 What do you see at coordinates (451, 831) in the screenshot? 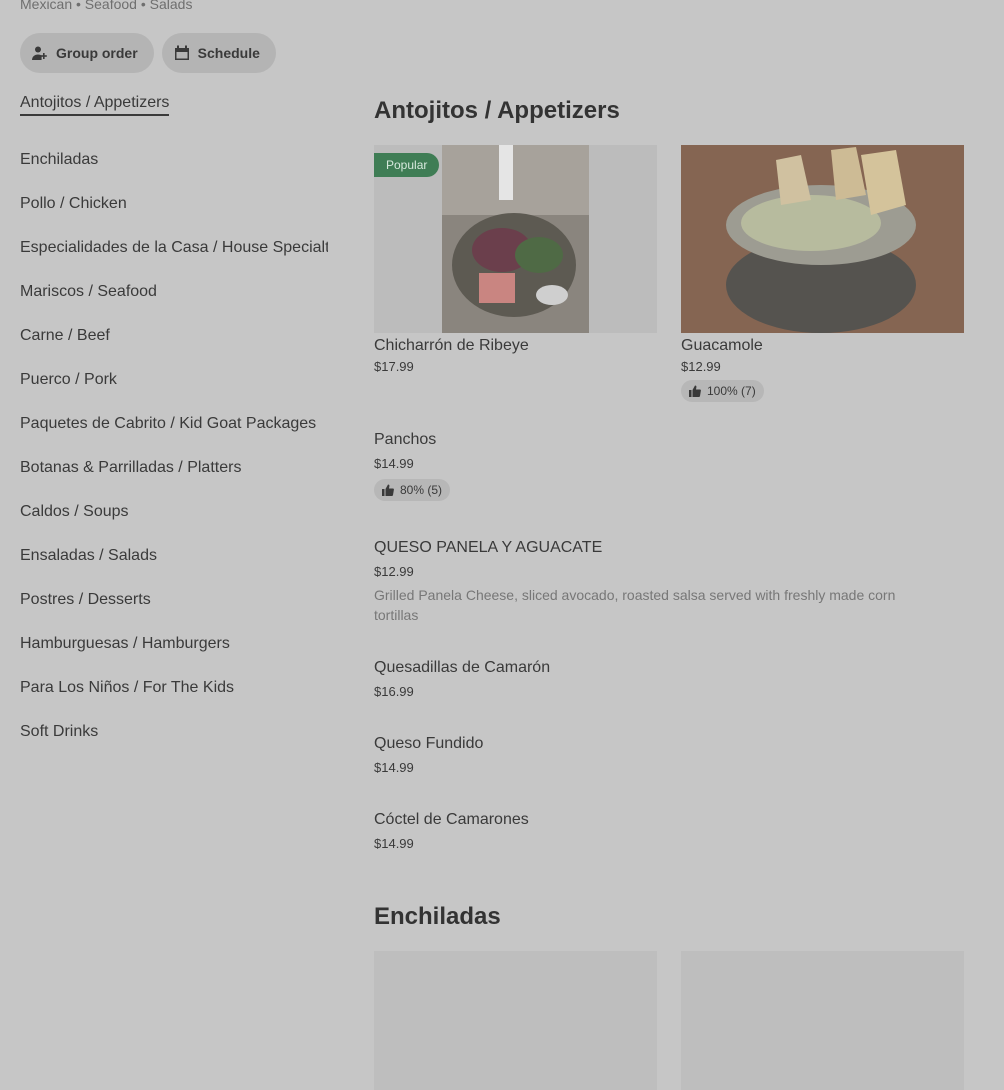
I see `menu-item-coctel-camarones: Cóctel de Camarones $14.99` at bounding box center [451, 831].